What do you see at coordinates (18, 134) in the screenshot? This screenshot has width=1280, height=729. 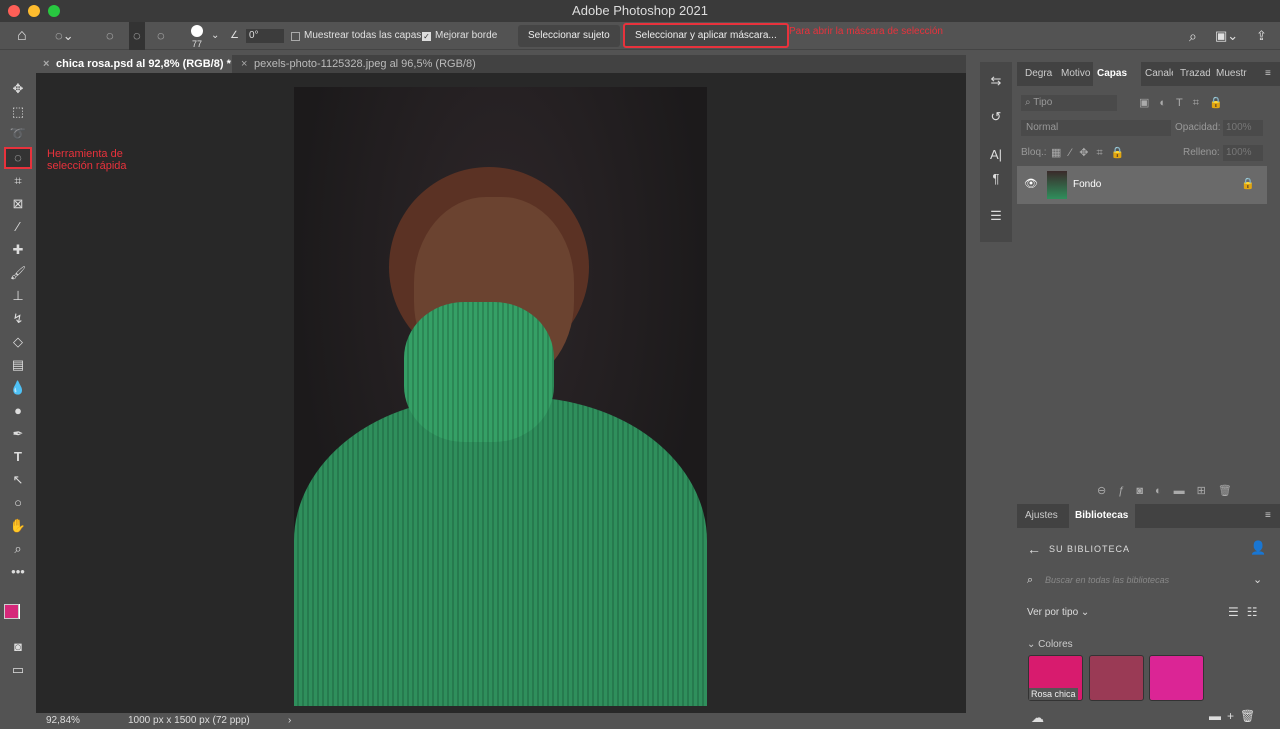 I see `lasso-tool-icon: ➰` at bounding box center [18, 134].